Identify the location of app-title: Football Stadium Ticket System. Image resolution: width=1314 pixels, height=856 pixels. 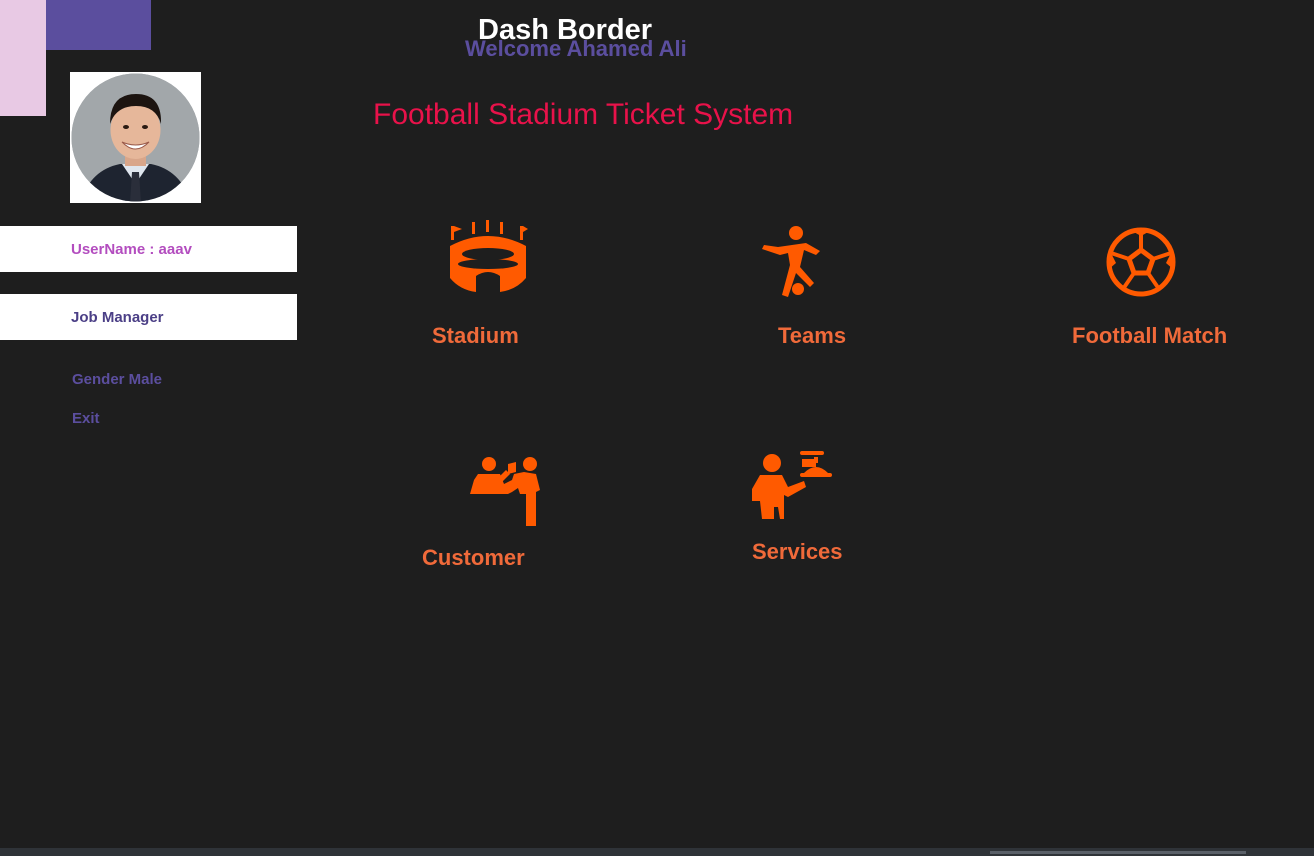
(583, 114).